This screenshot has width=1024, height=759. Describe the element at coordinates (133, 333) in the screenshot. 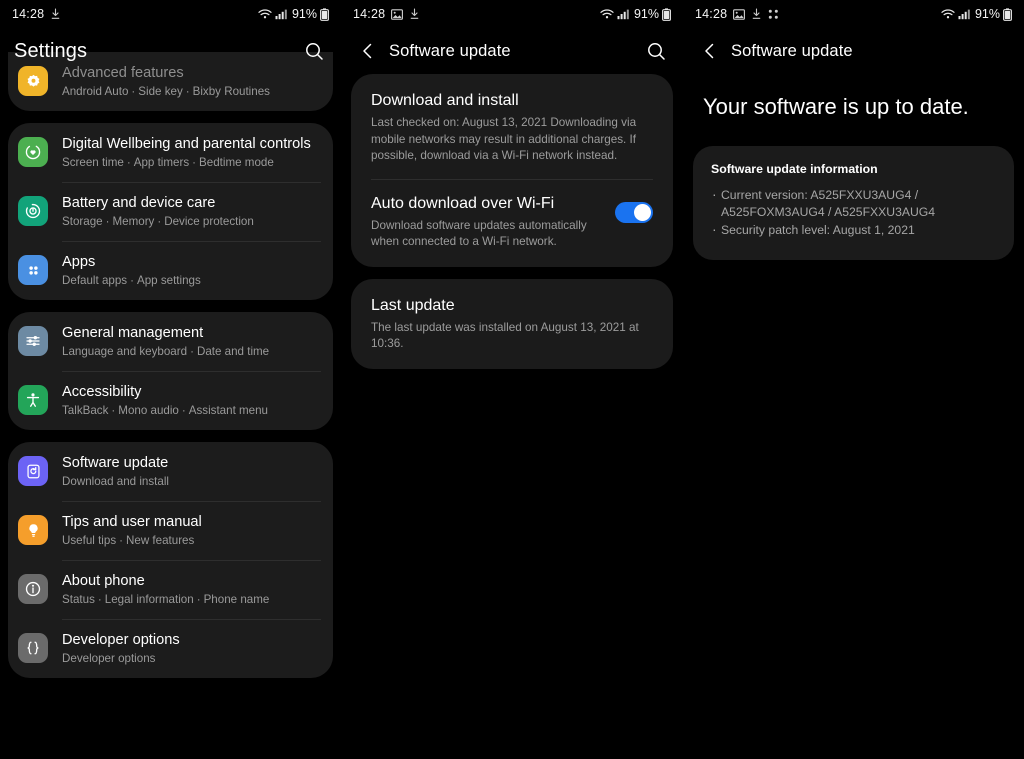

I see `settings-row-title: General management` at that location.